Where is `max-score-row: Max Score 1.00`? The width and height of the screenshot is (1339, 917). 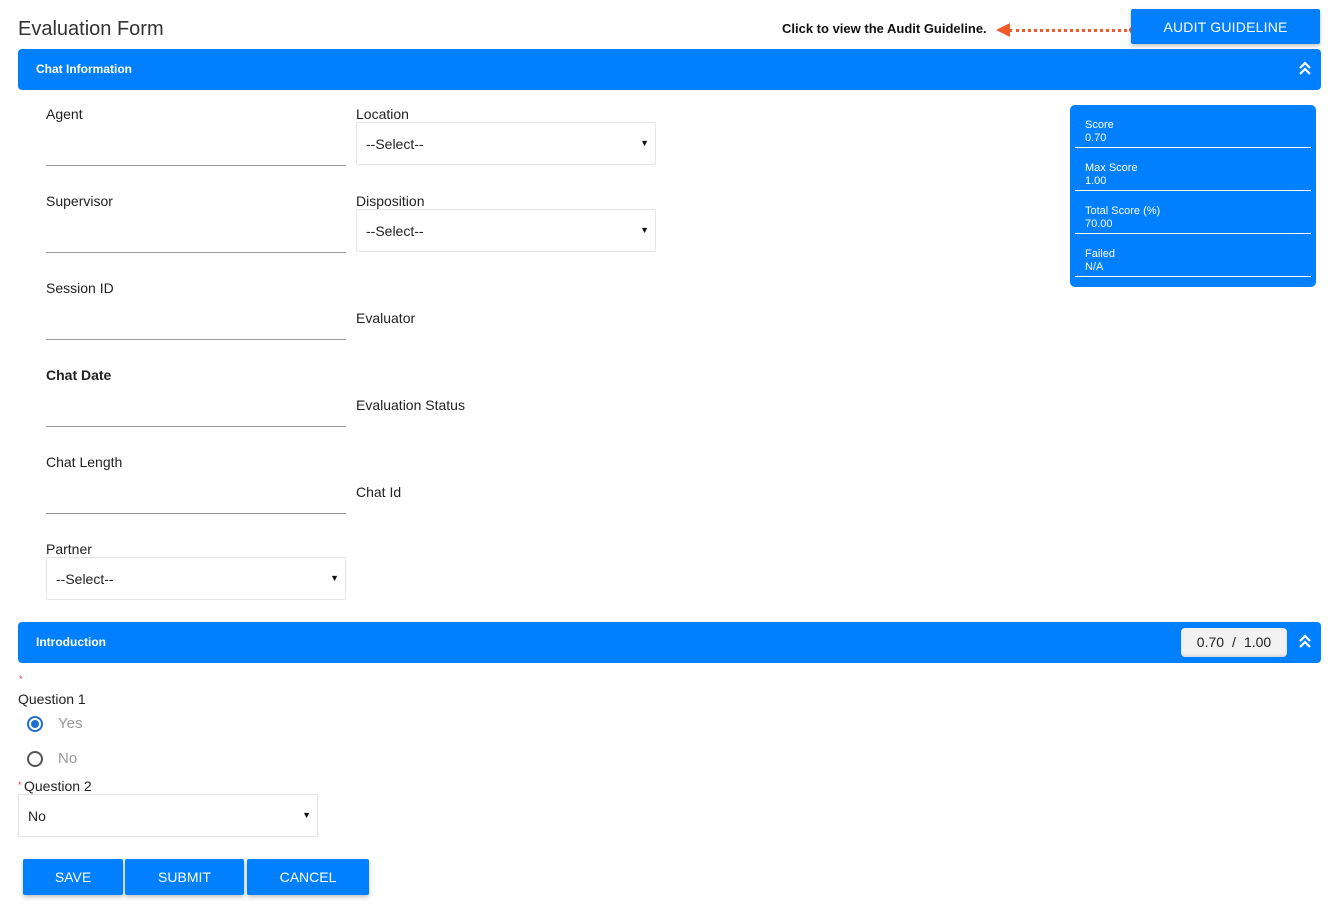 max-score-row: Max Score 1.00 is located at coordinates (1193, 169).